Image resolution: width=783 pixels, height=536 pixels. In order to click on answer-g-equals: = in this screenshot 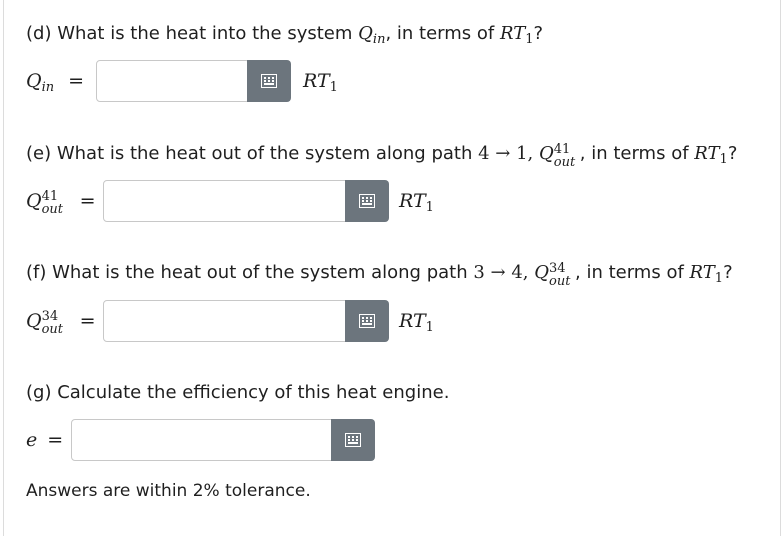, I will do `click(55, 440)`.